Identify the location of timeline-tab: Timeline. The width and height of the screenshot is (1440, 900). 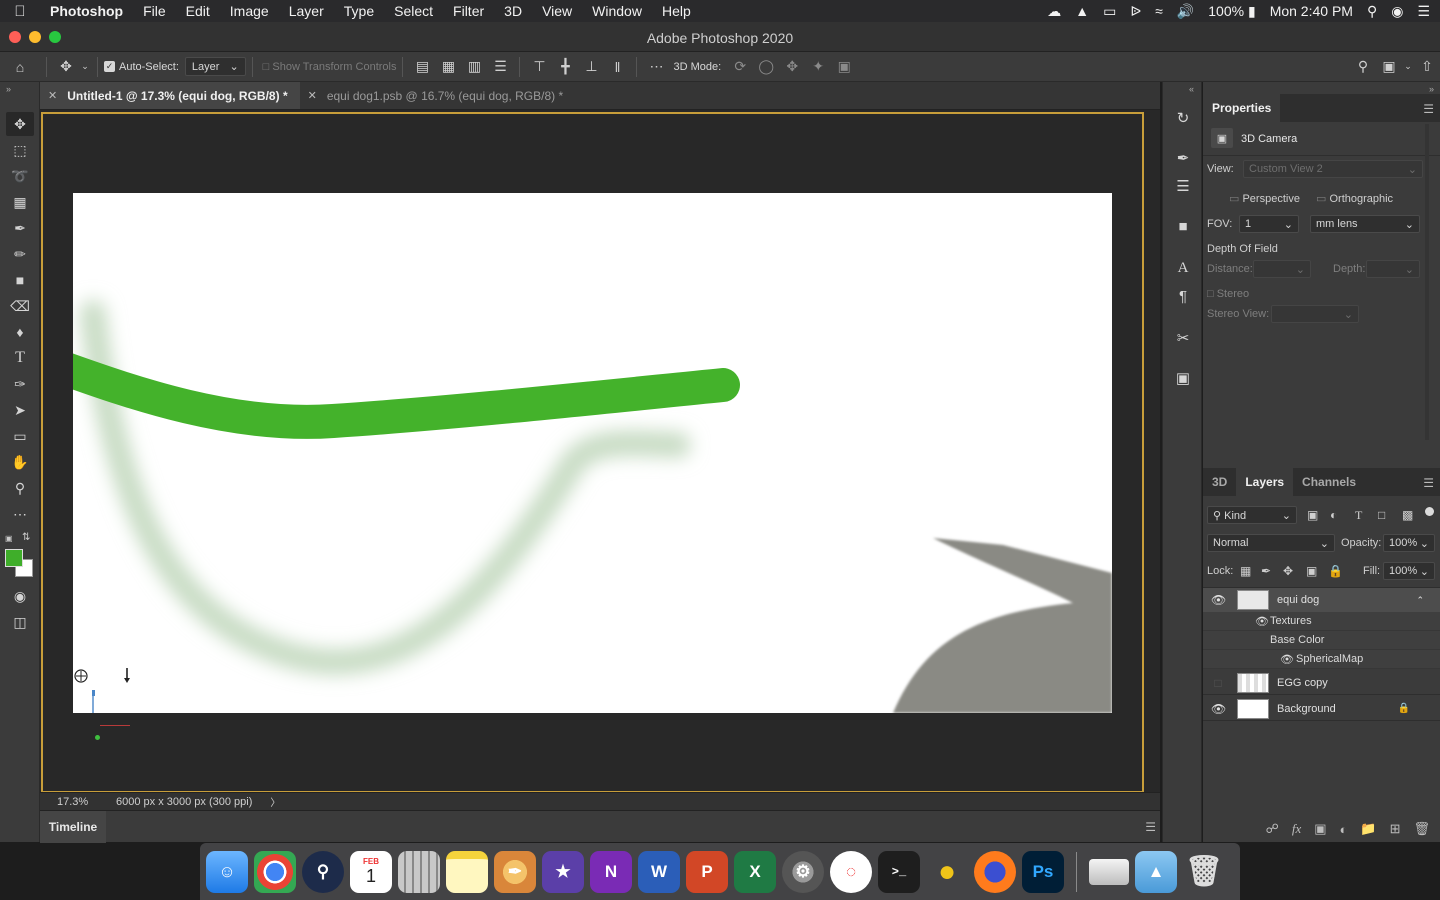
(73, 827).